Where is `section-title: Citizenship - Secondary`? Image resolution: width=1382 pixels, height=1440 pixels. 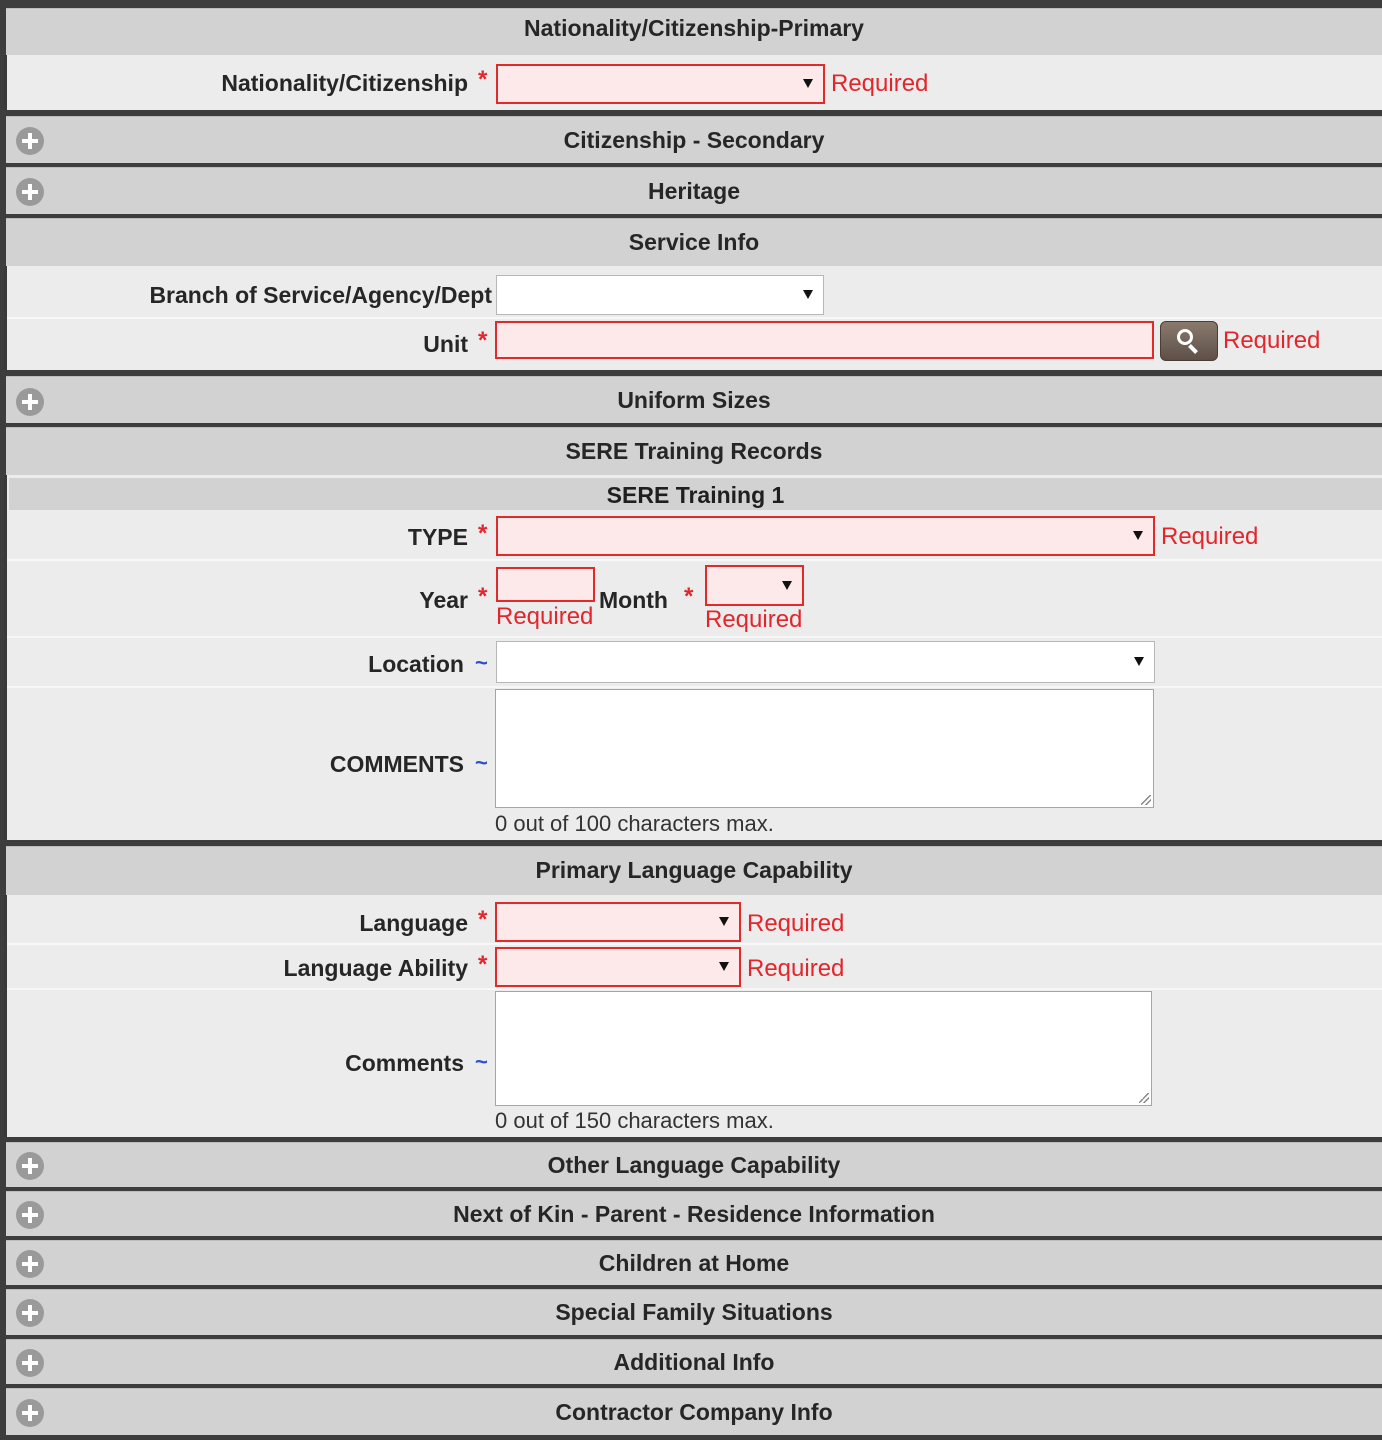
section-title: Citizenship - Secondary is located at coordinates (694, 140).